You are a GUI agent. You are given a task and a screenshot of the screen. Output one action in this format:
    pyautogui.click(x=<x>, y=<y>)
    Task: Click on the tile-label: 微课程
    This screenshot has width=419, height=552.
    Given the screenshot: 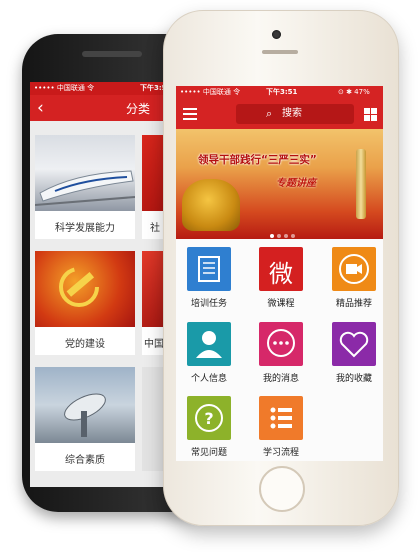 What is the action you would take?
    pyautogui.click(x=281, y=304)
    